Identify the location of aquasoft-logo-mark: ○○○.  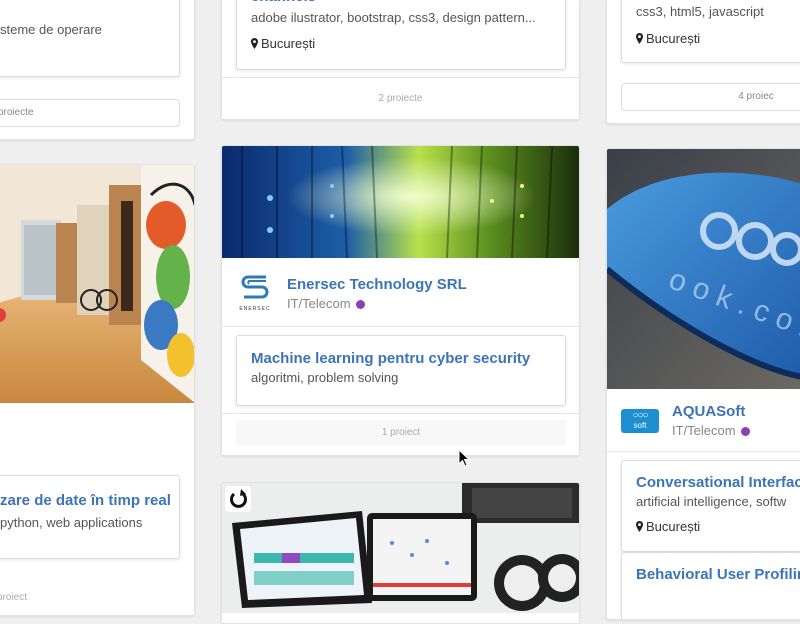
(640, 415).